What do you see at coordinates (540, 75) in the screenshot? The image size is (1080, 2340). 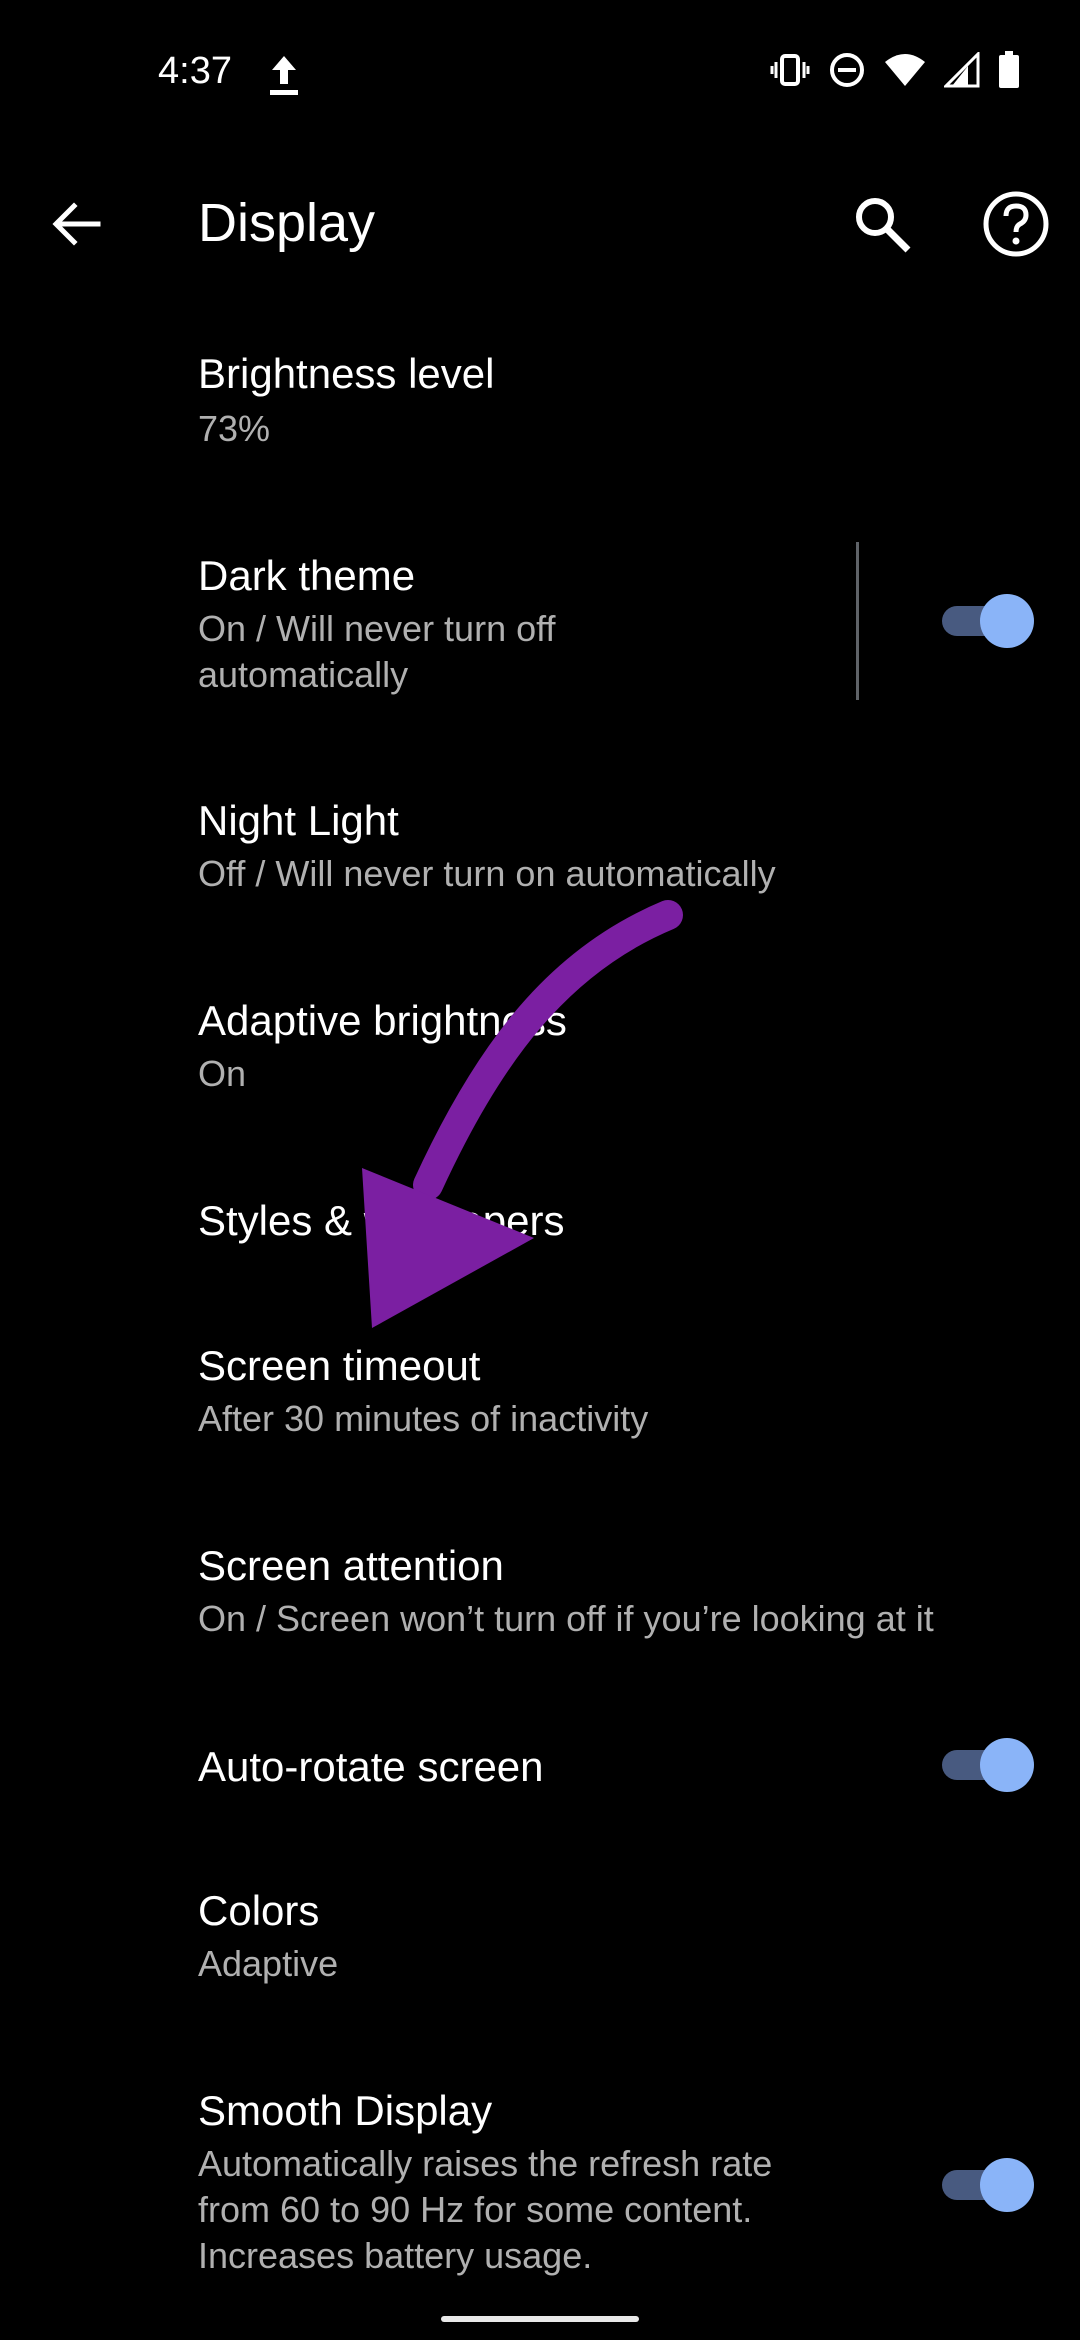 I see `status-bar: 4:37` at bounding box center [540, 75].